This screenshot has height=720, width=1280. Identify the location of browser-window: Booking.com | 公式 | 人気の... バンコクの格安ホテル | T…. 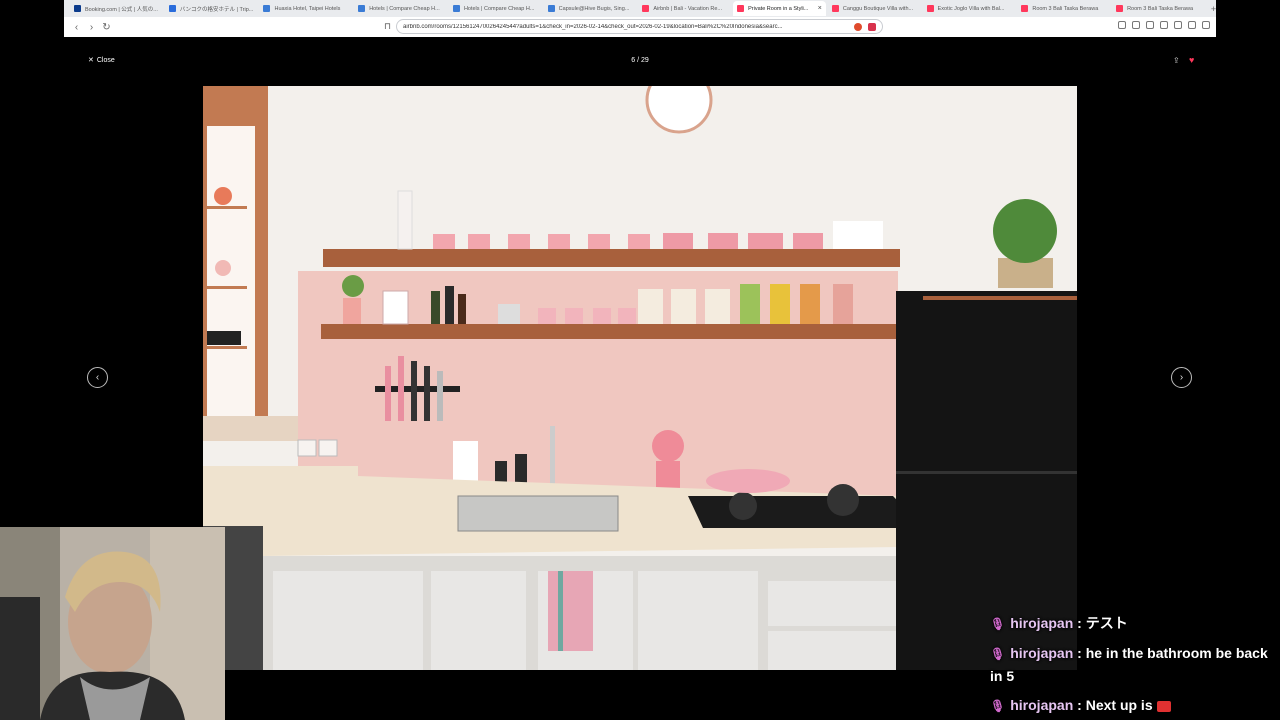
(640, 18).